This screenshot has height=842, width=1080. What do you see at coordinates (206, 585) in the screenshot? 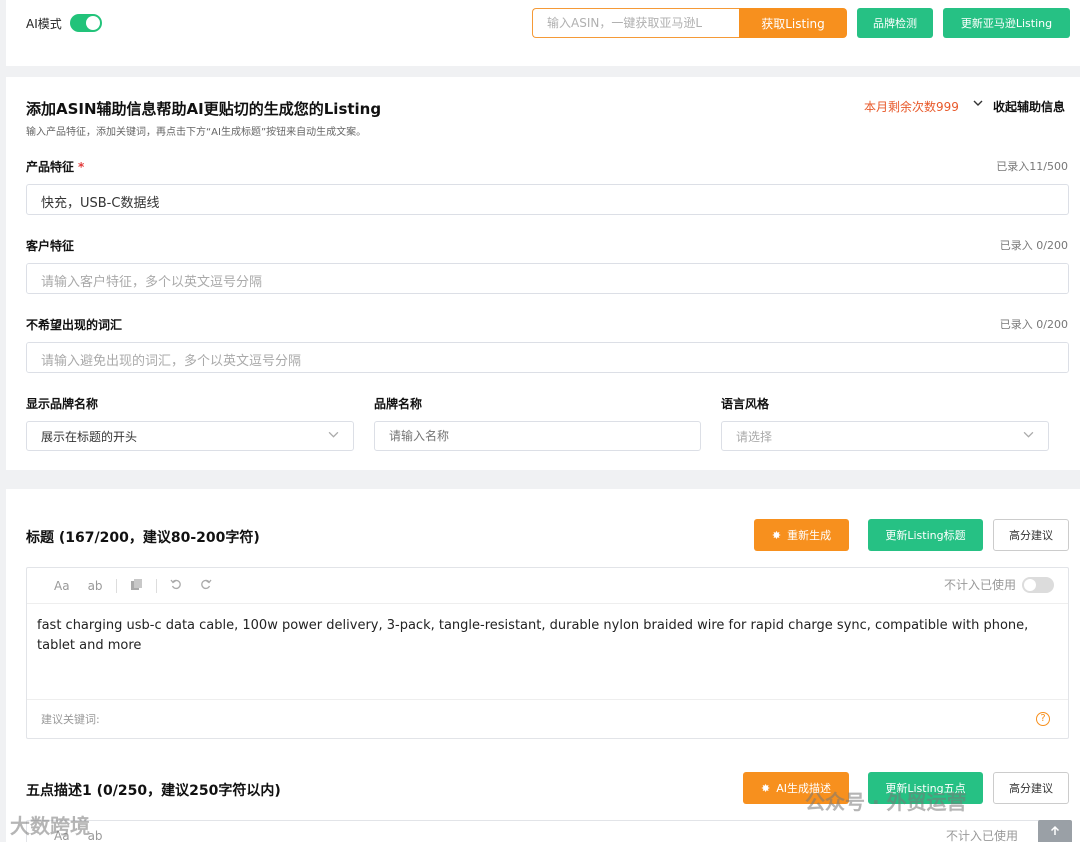
I see `redo-icon` at bounding box center [206, 585].